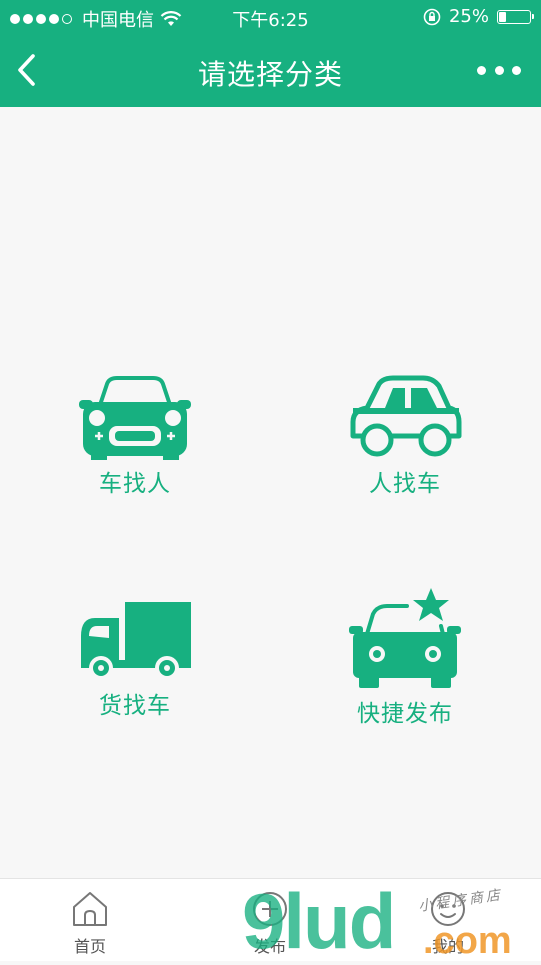 The height and width of the screenshot is (965, 541). I want to click on header: 中国电信 下午6:25 25% 请选择分类, so click(270, 53).